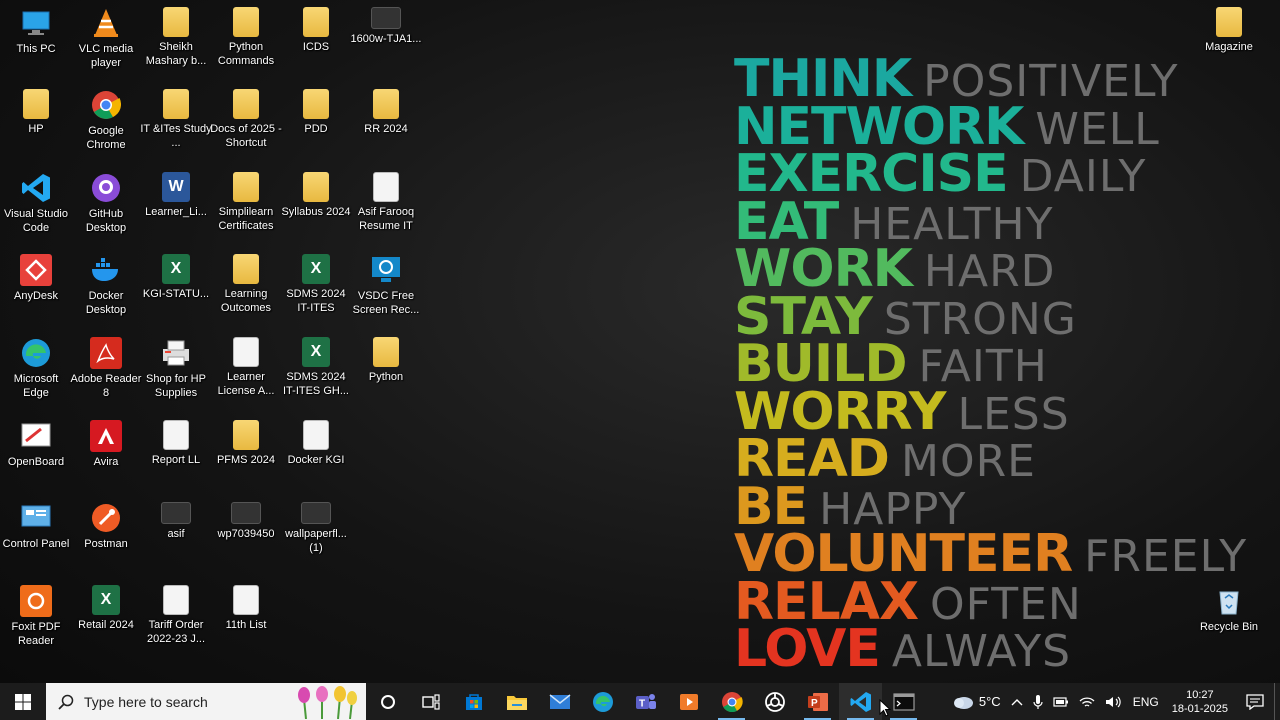  I want to click on store-button, so click(473, 701).